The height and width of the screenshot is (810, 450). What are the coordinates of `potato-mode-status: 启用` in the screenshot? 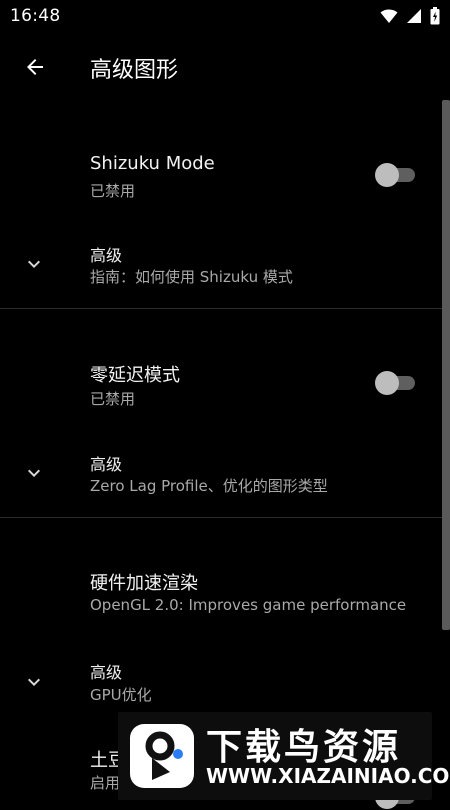 It's located at (105, 783).